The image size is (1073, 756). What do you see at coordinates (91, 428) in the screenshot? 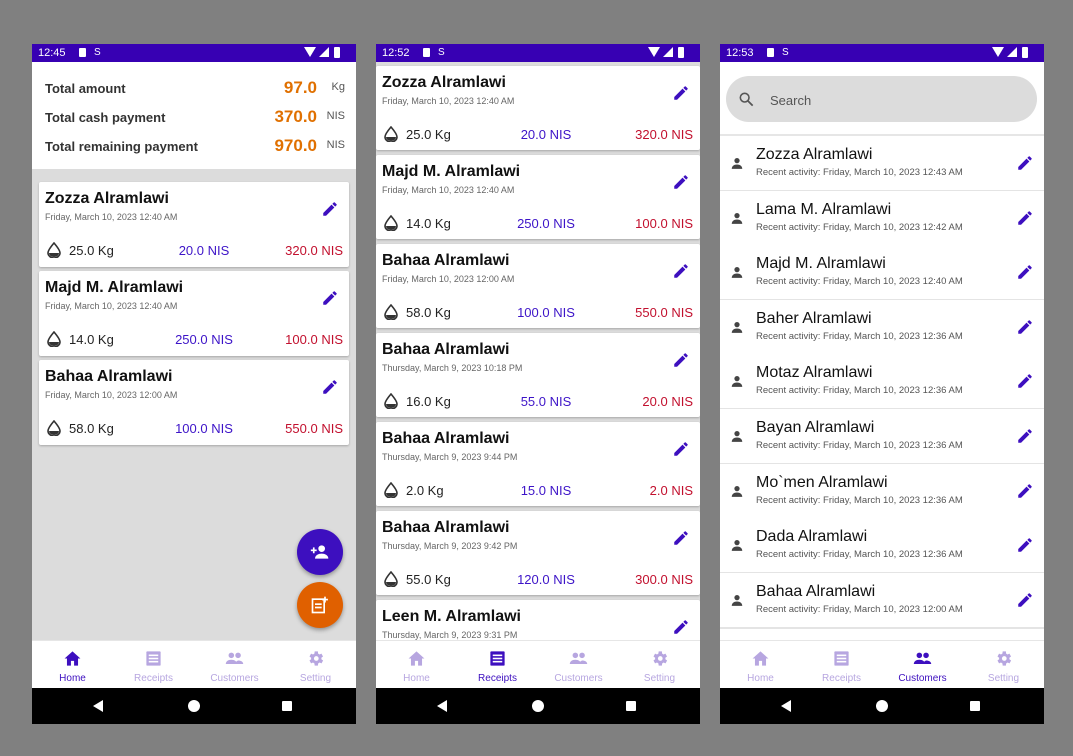
I see `receipt-weight: 58.0 Kg` at bounding box center [91, 428].